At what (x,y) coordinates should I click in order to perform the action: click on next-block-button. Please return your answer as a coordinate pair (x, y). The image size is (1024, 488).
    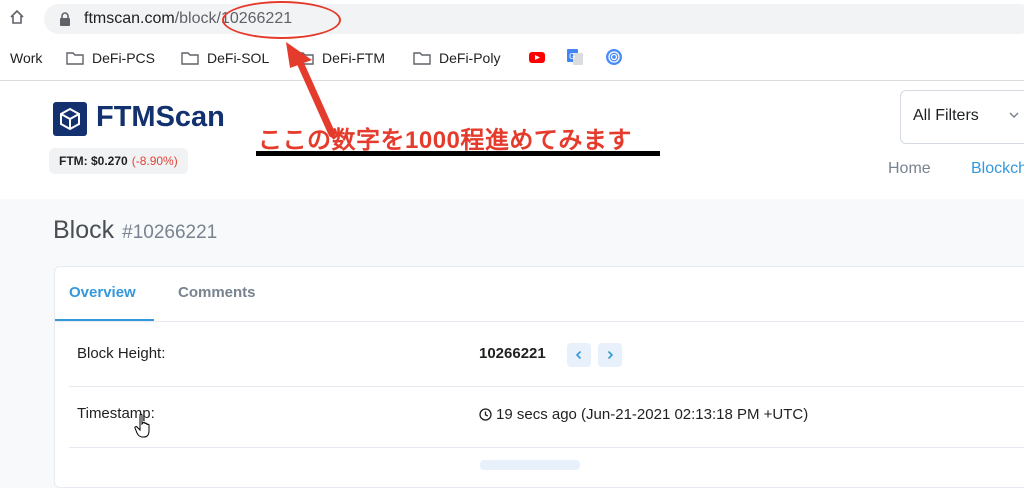
    Looking at the image, I should click on (610, 355).